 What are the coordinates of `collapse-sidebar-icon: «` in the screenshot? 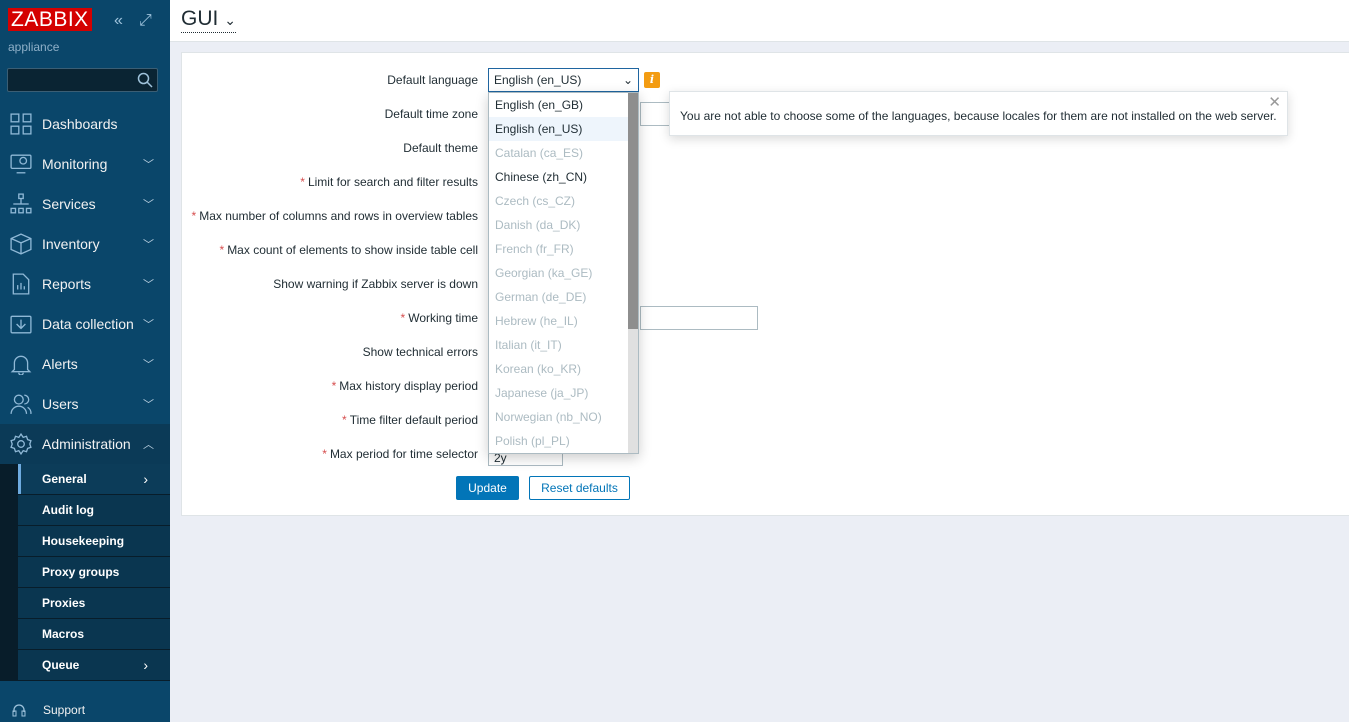 It's located at (118, 21).